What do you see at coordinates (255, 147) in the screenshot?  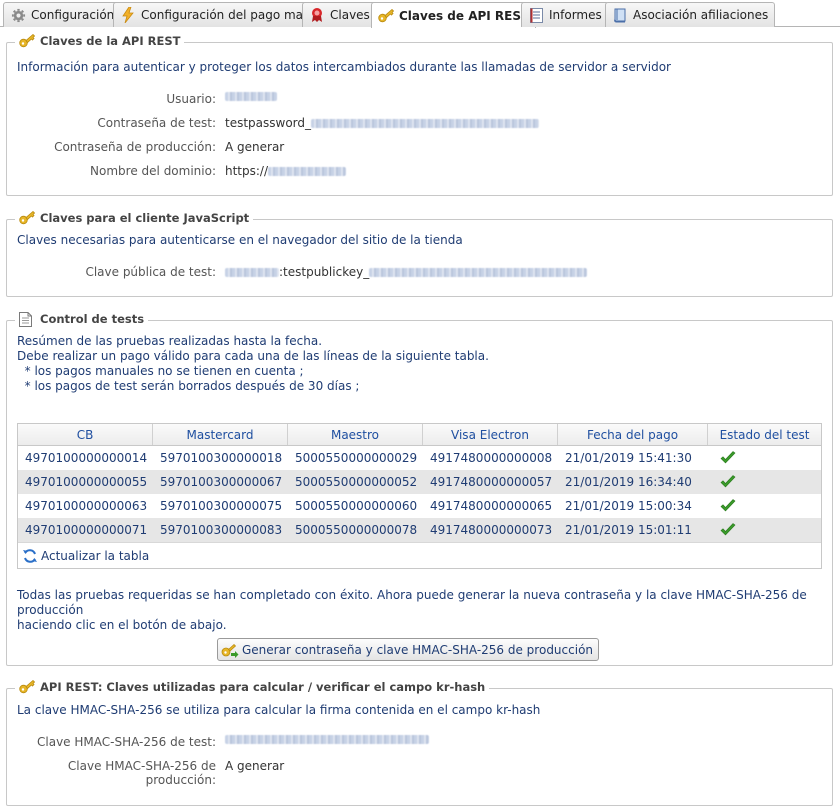 I see `prod-password-value: A generar` at bounding box center [255, 147].